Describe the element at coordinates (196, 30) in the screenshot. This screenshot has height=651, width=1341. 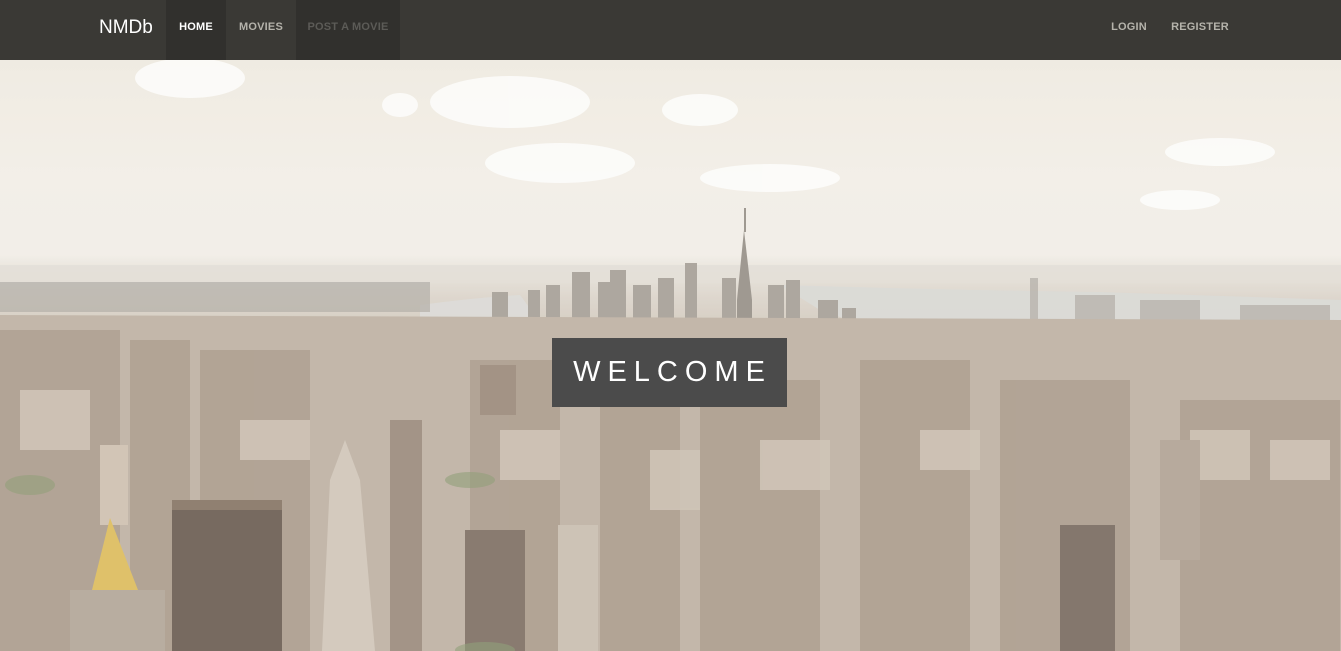
I see `nav-home: HOME` at that location.